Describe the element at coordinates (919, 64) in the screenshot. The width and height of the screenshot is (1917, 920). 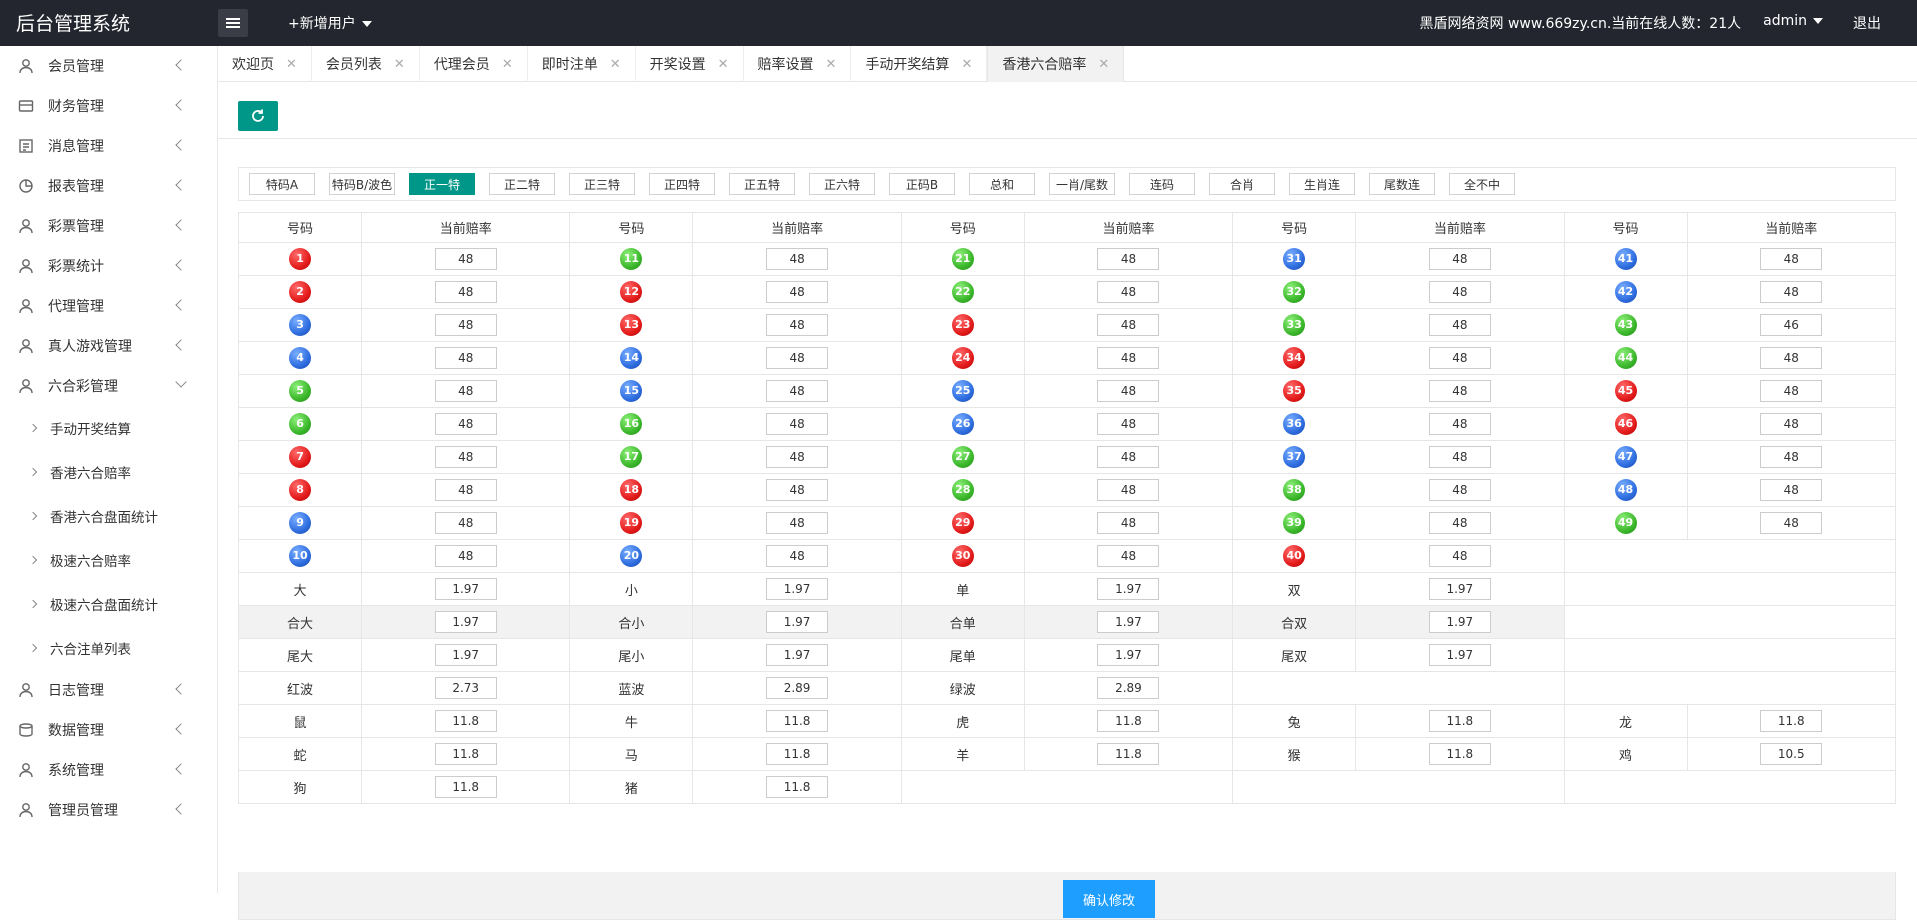
I see `tab: 手动开奖结算 ✕` at that location.